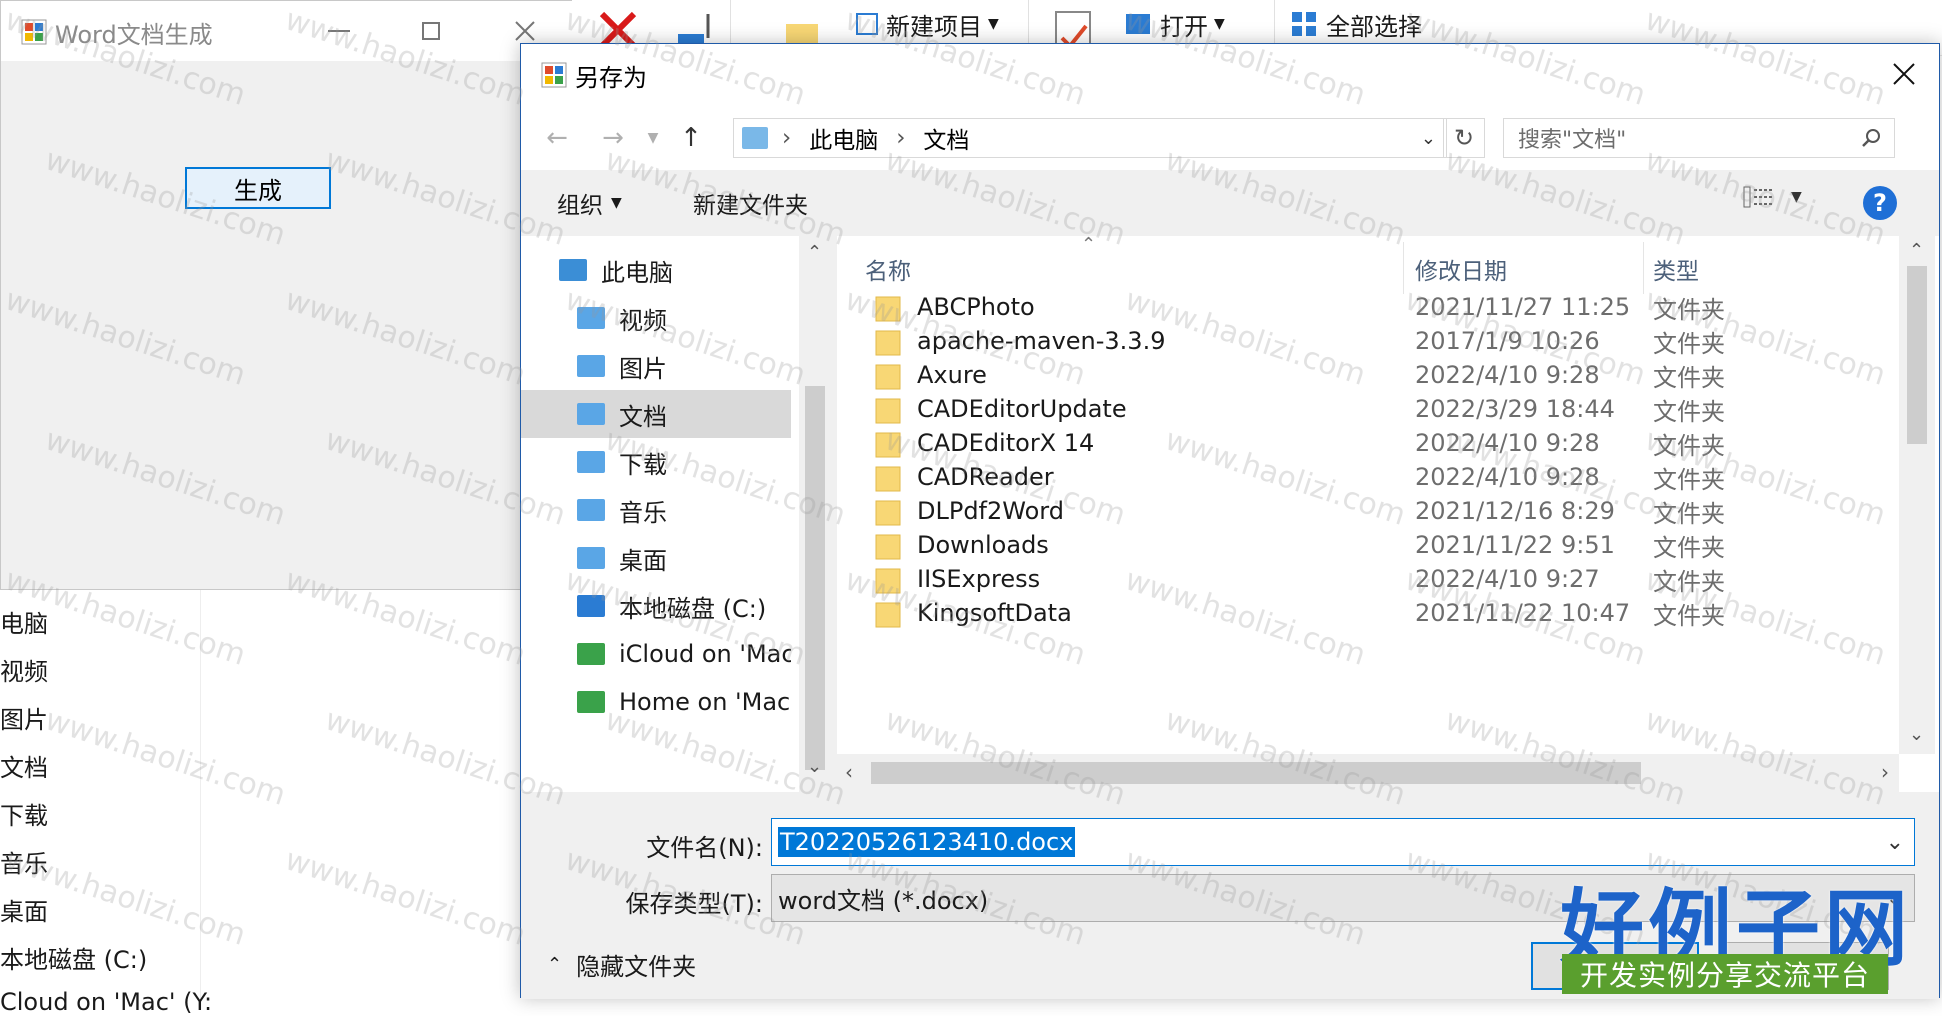  What do you see at coordinates (24, 717) in the screenshot?
I see `nav-item-pictures: 图片` at bounding box center [24, 717].